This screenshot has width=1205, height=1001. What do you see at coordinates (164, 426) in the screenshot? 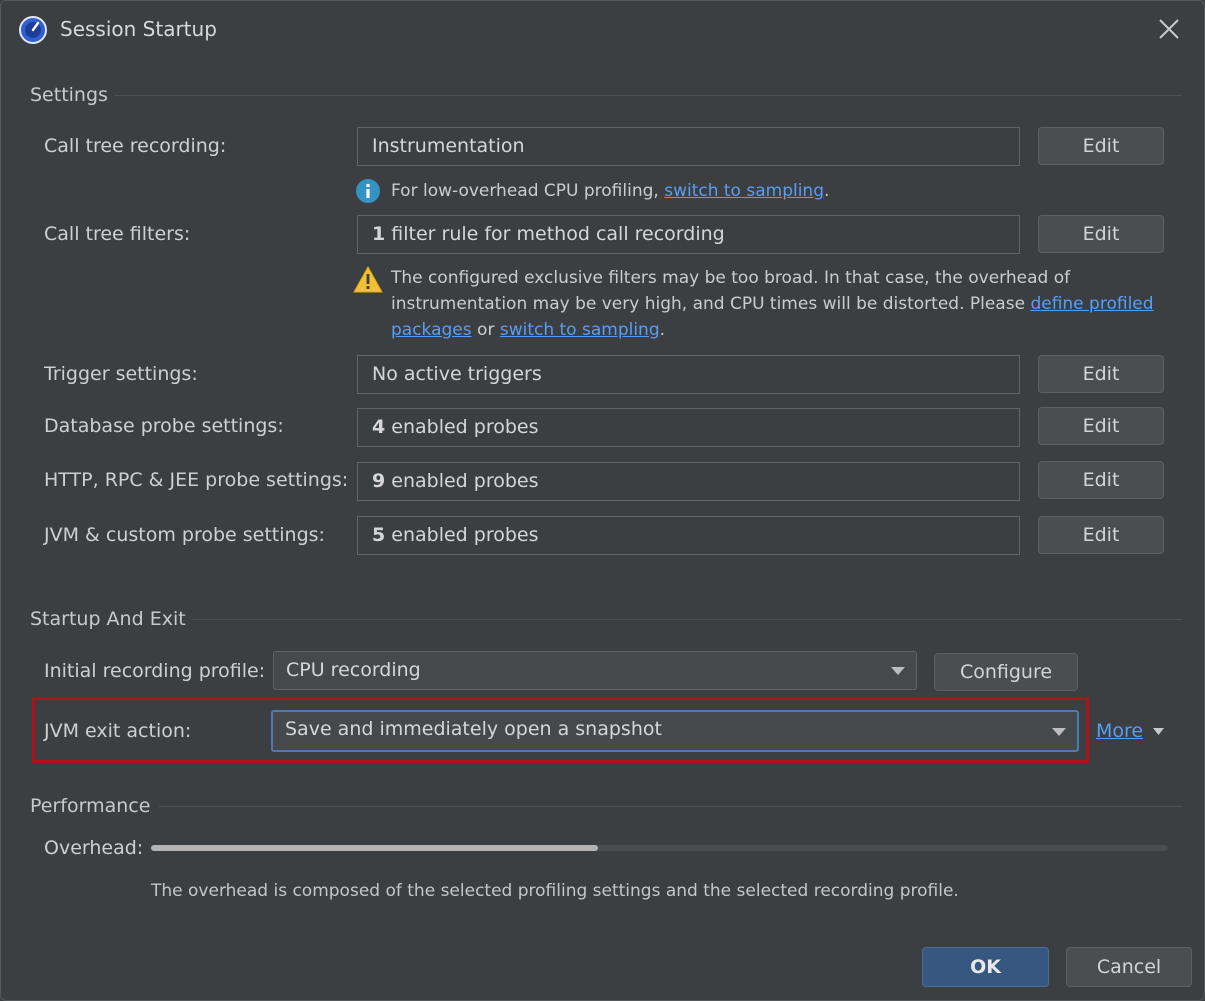
I see `database-probe-label: Database probe settings:` at bounding box center [164, 426].